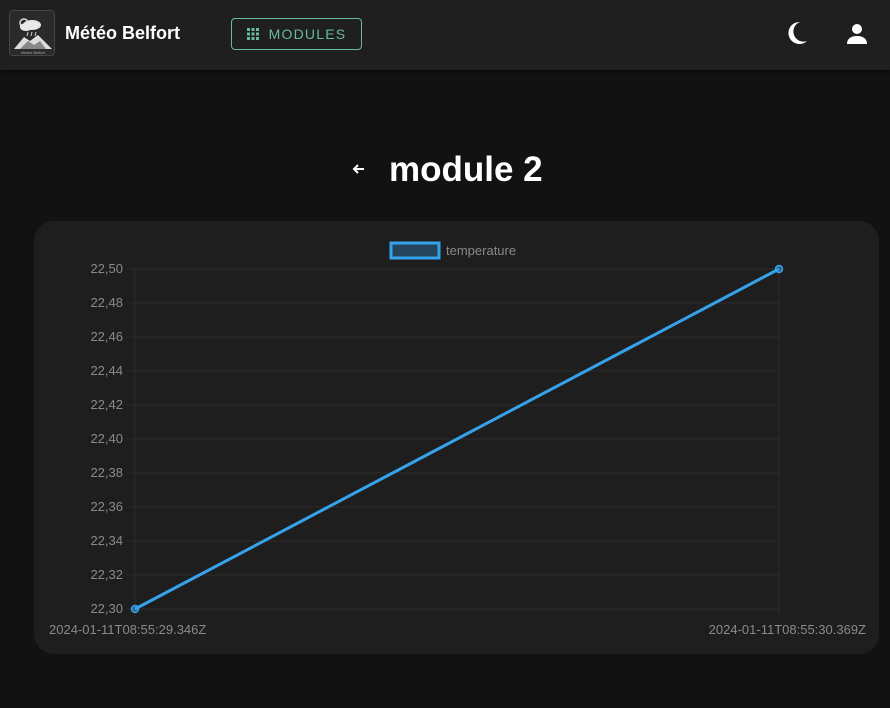  What do you see at coordinates (415, 250) in the screenshot?
I see `legend-swatch` at bounding box center [415, 250].